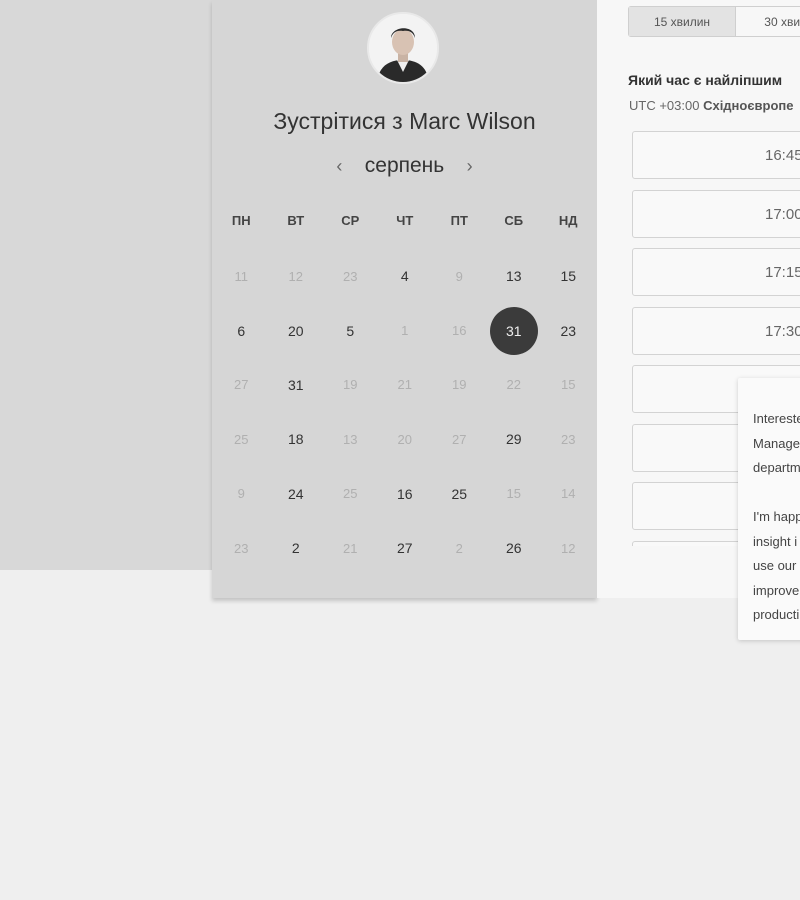 The width and height of the screenshot is (800, 900). I want to click on calendar-day: 2, so click(296, 548).